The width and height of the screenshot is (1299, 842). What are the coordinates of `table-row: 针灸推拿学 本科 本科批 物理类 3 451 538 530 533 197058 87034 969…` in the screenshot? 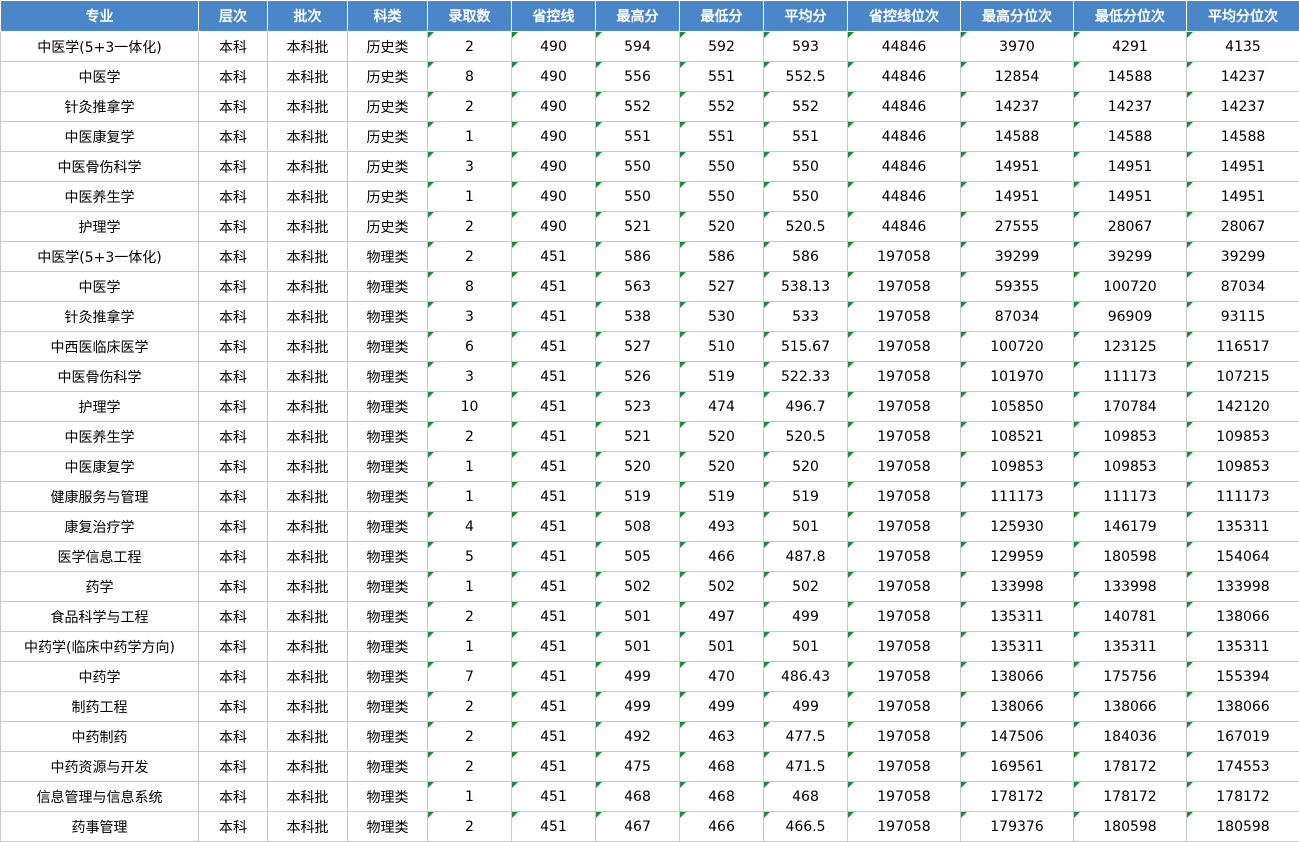 It's located at (649, 316).